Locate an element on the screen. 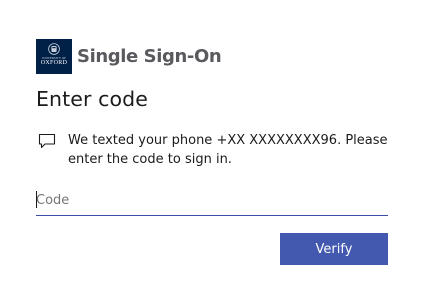 The width and height of the screenshot is (421, 282). message-icon is located at coordinates (47, 141).